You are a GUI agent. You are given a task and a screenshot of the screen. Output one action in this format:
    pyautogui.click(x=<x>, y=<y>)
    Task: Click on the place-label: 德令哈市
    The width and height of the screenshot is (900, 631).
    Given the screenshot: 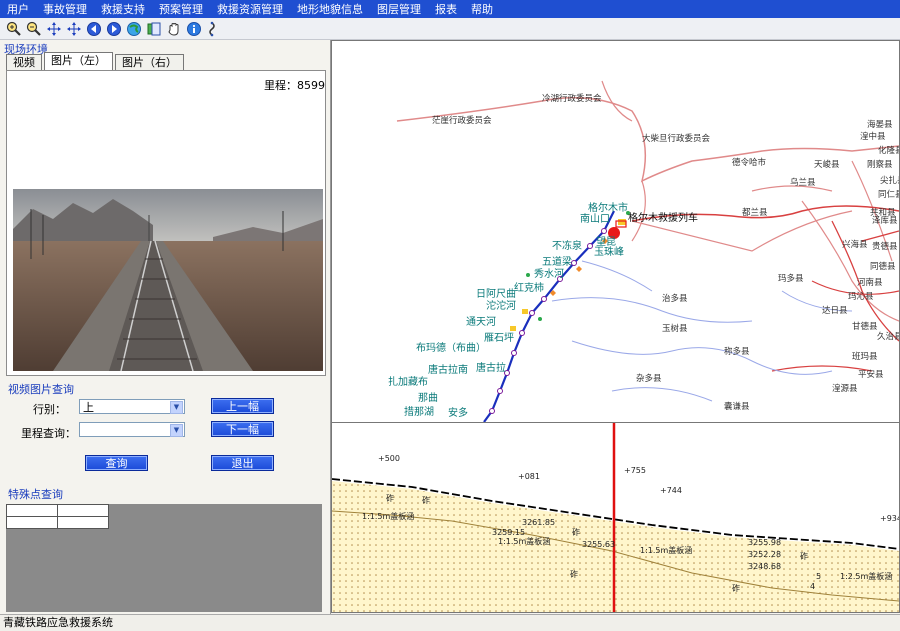 What is the action you would take?
    pyautogui.click(x=749, y=162)
    